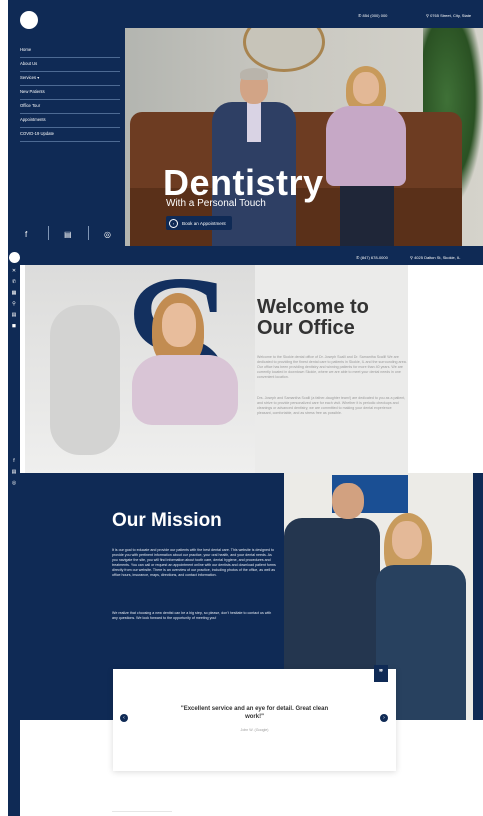  What do you see at coordinates (14, 326) in the screenshot?
I see `chat-icon: ◼` at bounding box center [14, 326].